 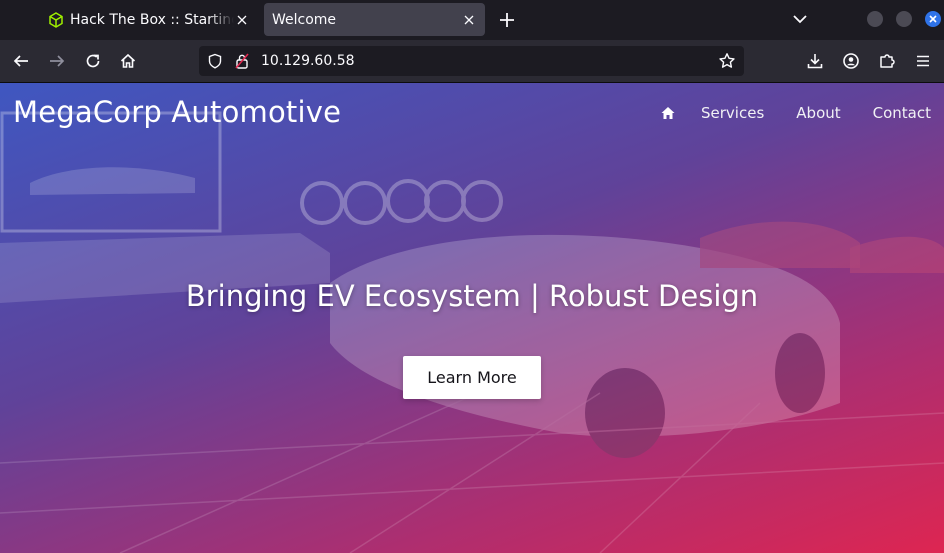 What do you see at coordinates (472, 377) in the screenshot?
I see `learn-more-button: Learn More` at bounding box center [472, 377].